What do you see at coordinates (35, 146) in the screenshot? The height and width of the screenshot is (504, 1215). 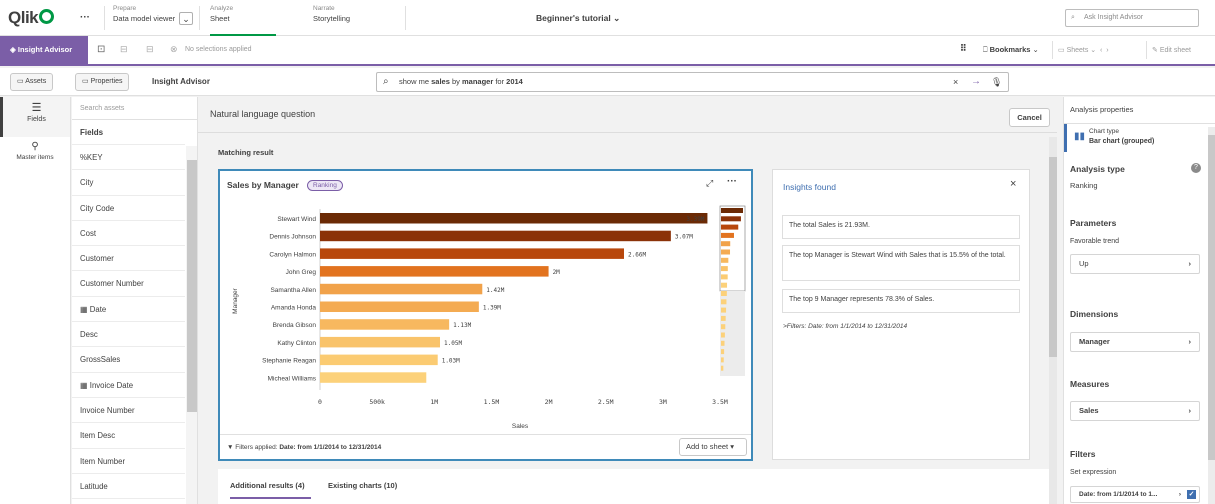 I see `link-icon: ⚲` at bounding box center [35, 146].